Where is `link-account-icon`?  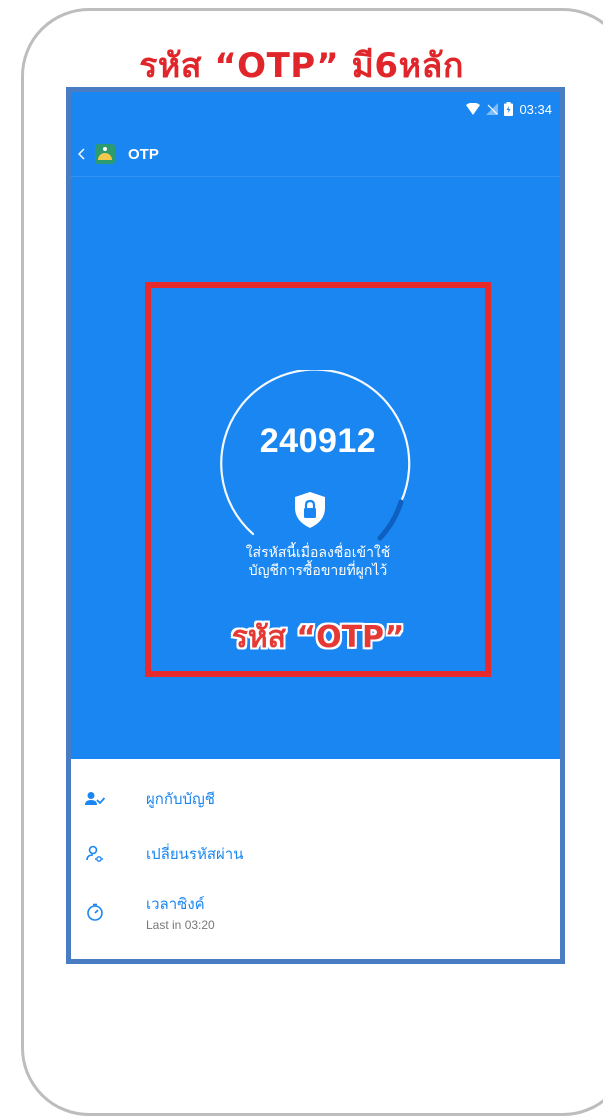
link-account-icon is located at coordinates (95, 799).